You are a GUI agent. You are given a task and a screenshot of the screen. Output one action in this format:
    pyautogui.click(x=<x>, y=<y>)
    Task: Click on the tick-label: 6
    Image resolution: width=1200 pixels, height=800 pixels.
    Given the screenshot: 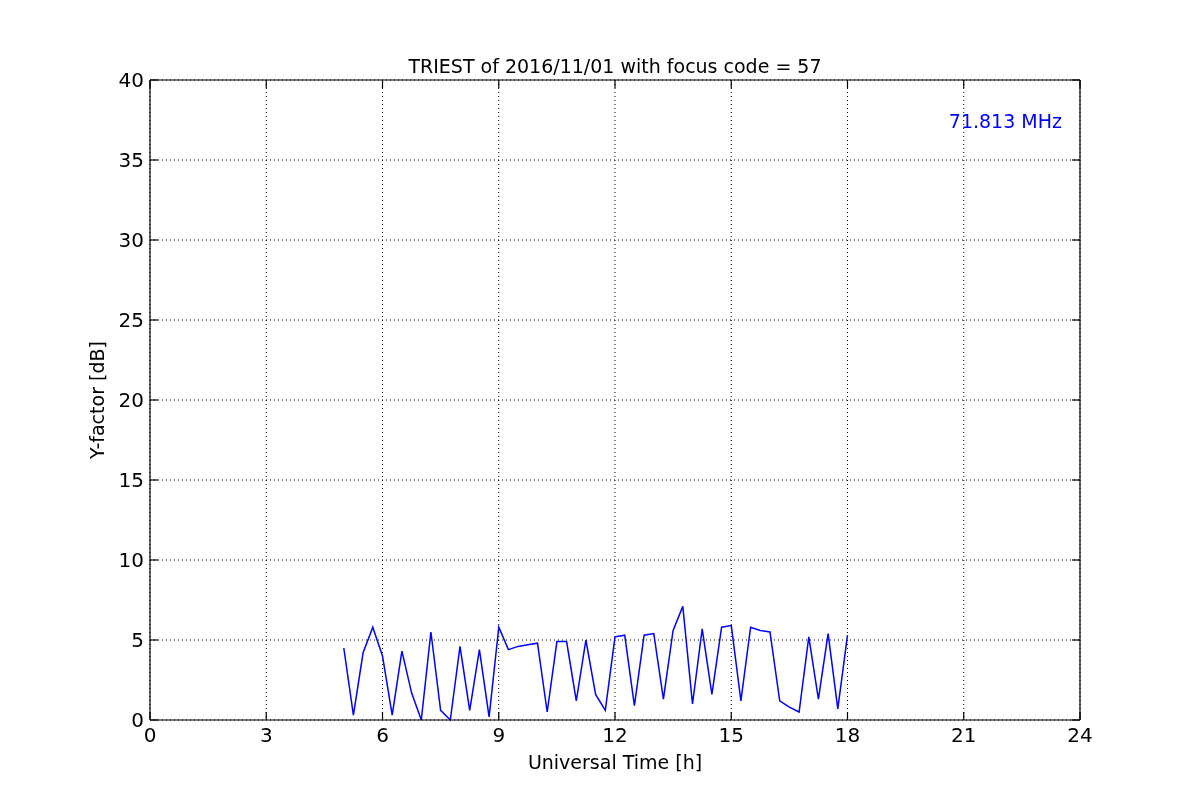 What is the action you would take?
    pyautogui.click(x=382, y=735)
    